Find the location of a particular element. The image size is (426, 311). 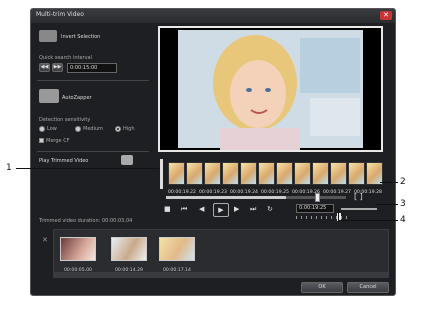

timeline-timecode: 00:00:19.22 is located at coordinates (182, 192).